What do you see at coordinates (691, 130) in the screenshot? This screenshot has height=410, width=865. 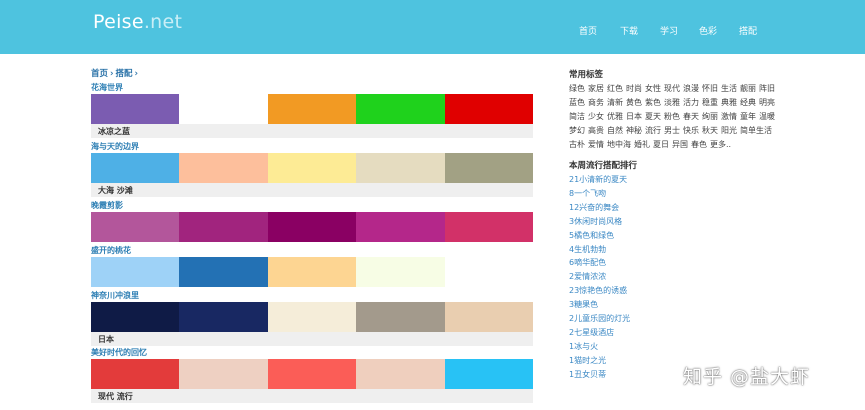 I see `tag-link: 快乐` at bounding box center [691, 130].